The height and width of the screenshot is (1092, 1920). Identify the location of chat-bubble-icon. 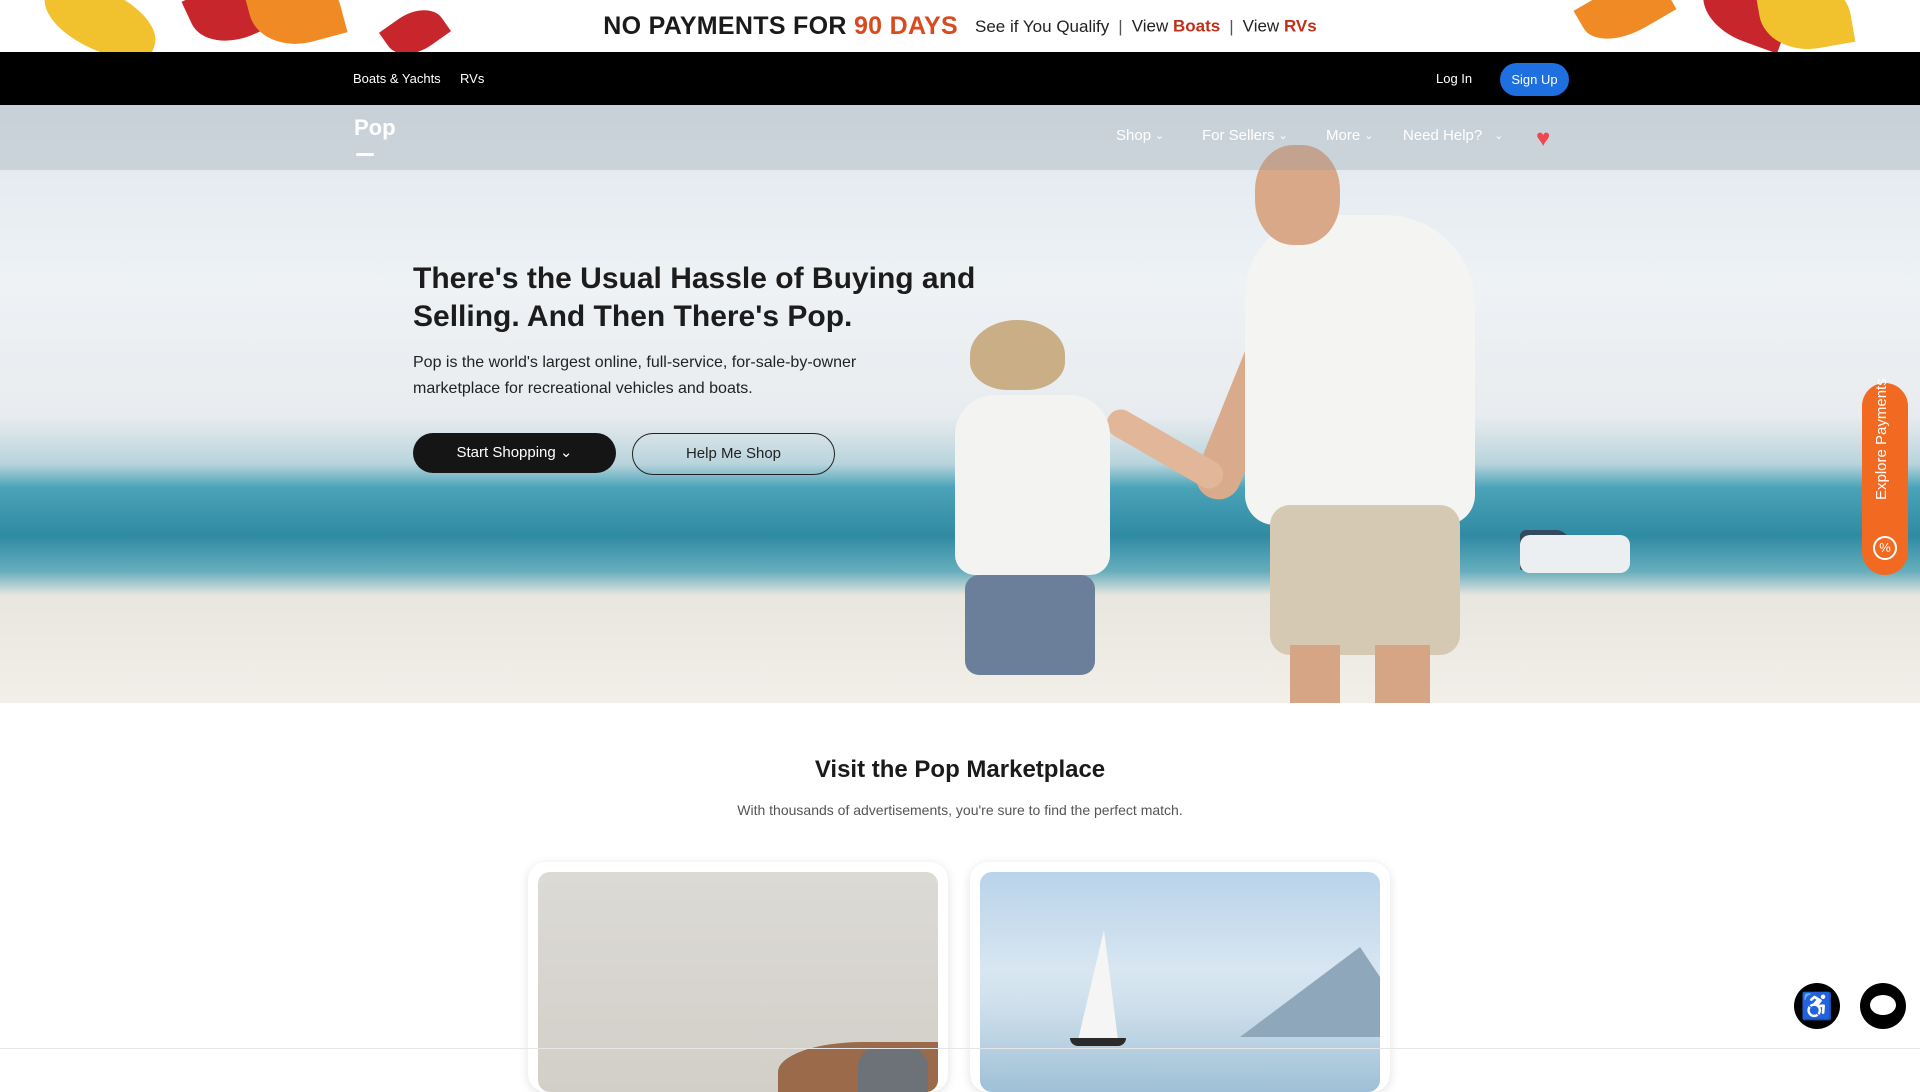
(1883, 1005).